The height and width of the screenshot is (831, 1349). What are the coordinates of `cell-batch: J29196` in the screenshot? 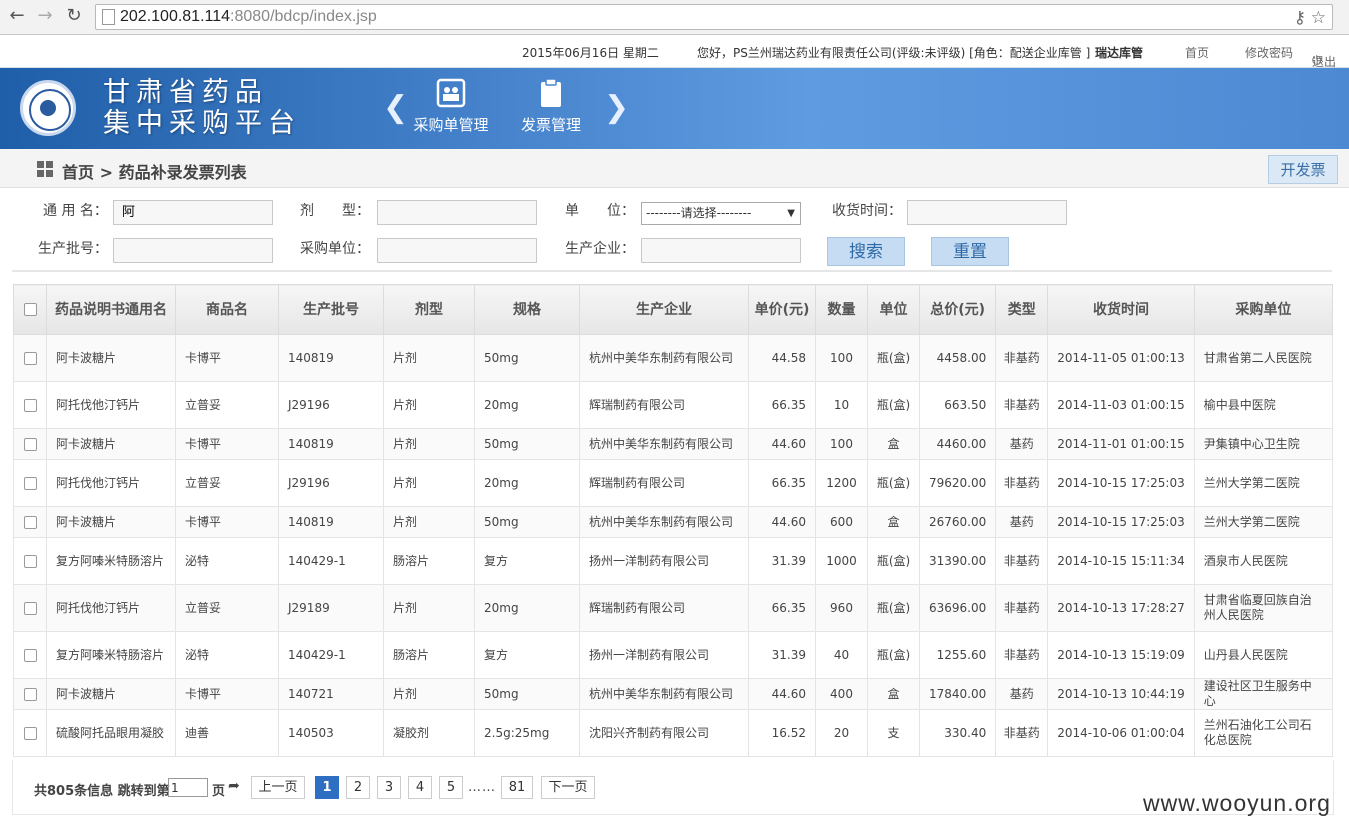 It's located at (331, 405).